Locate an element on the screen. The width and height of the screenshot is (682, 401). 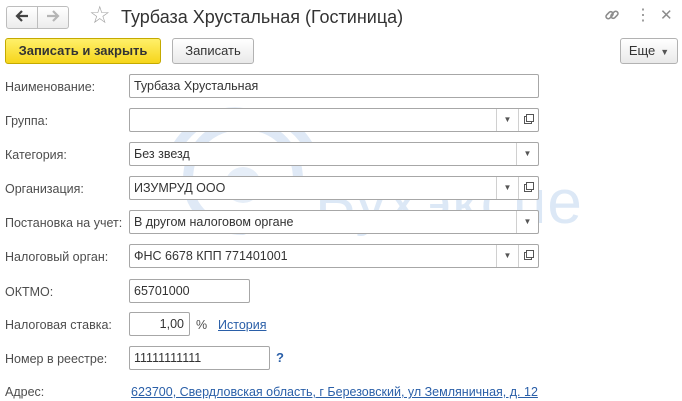
organization-dropdown-button: ▼ is located at coordinates (507, 188).